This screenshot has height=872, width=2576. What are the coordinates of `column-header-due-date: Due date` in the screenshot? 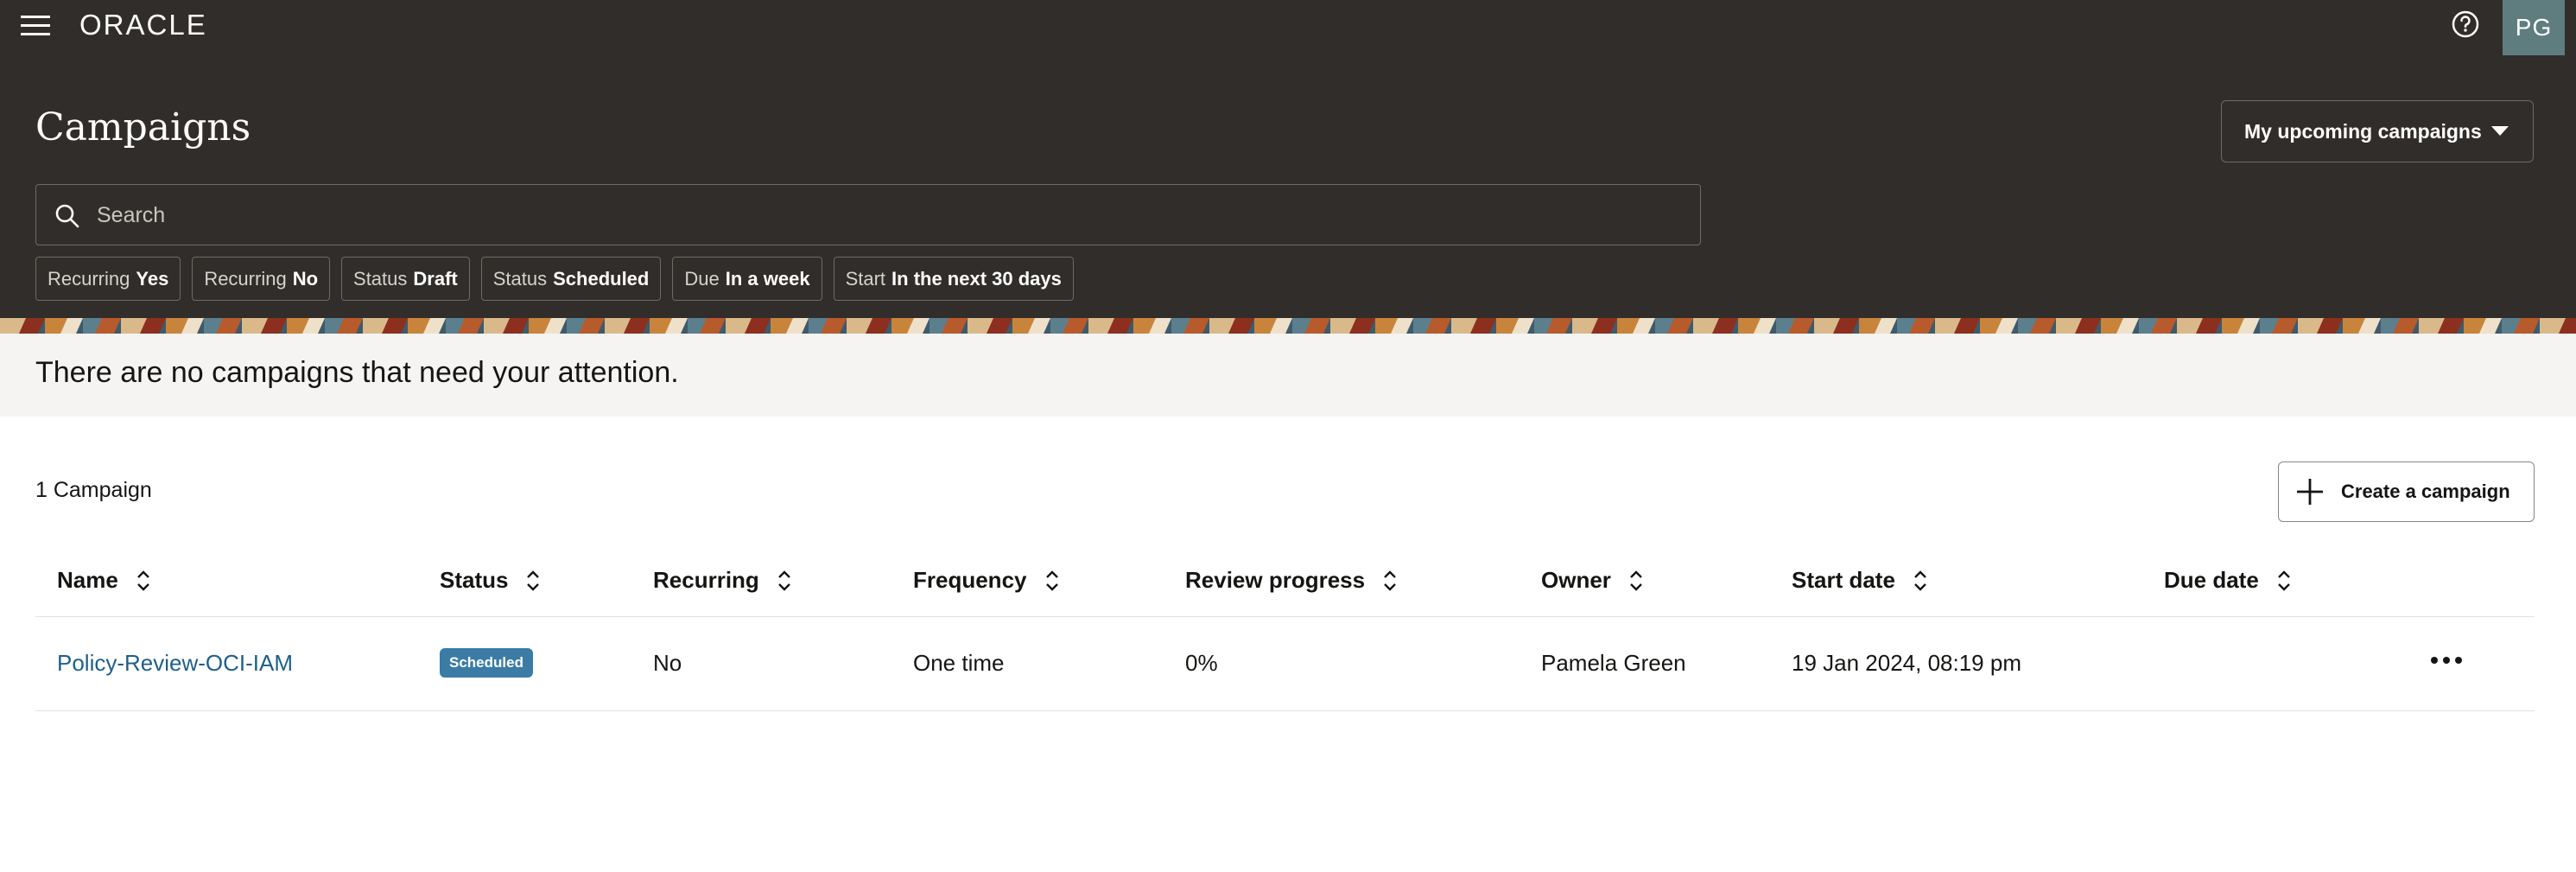 It's located at (2229, 580).